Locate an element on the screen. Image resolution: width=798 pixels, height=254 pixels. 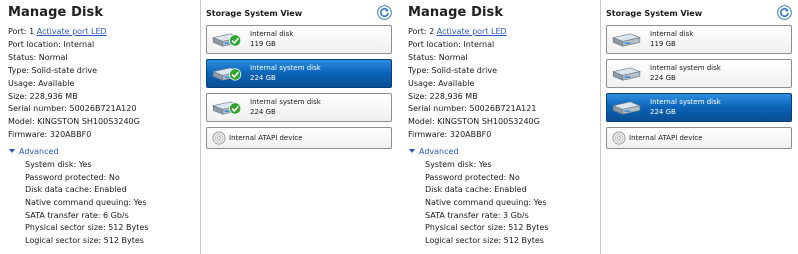
serial-number: Serial number: 50026B721A120 is located at coordinates (72, 109).